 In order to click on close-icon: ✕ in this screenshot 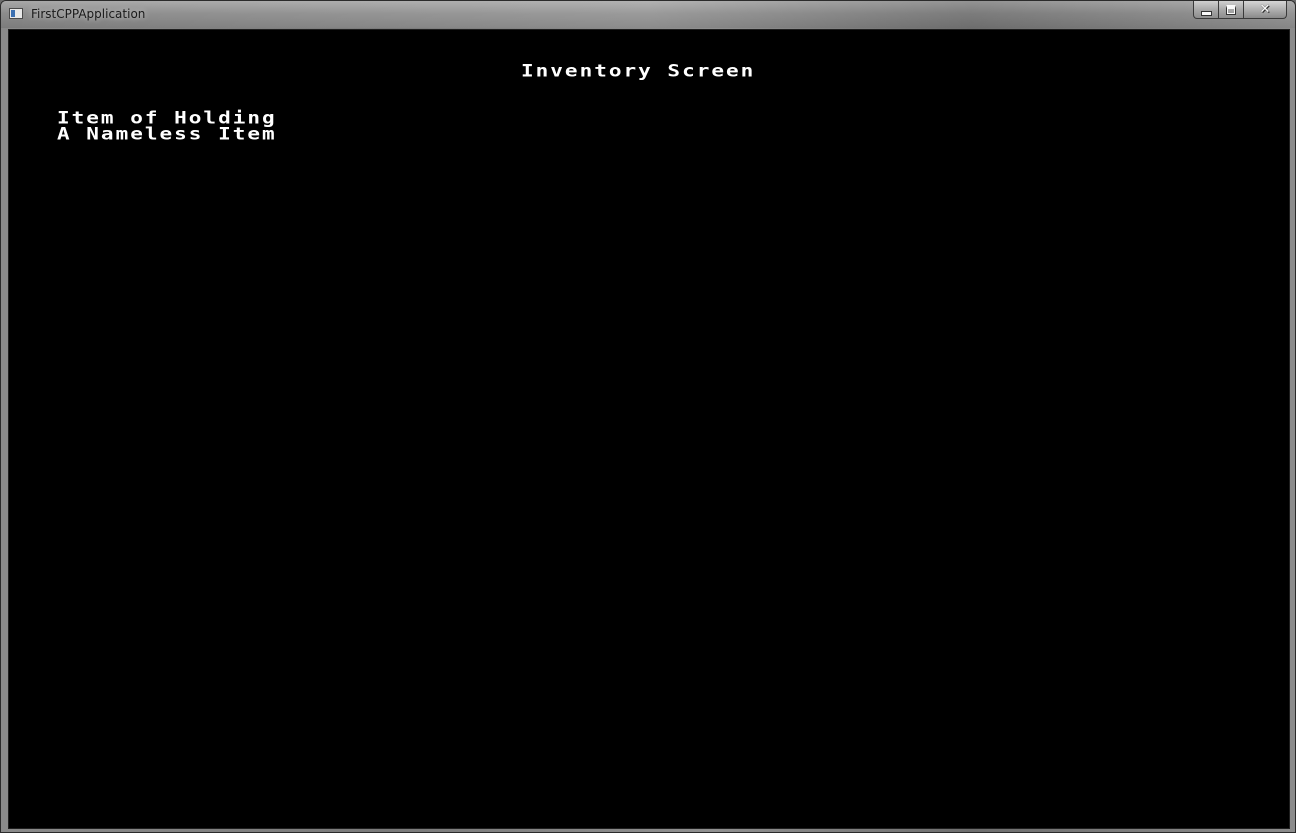, I will do `click(1265, 9)`.